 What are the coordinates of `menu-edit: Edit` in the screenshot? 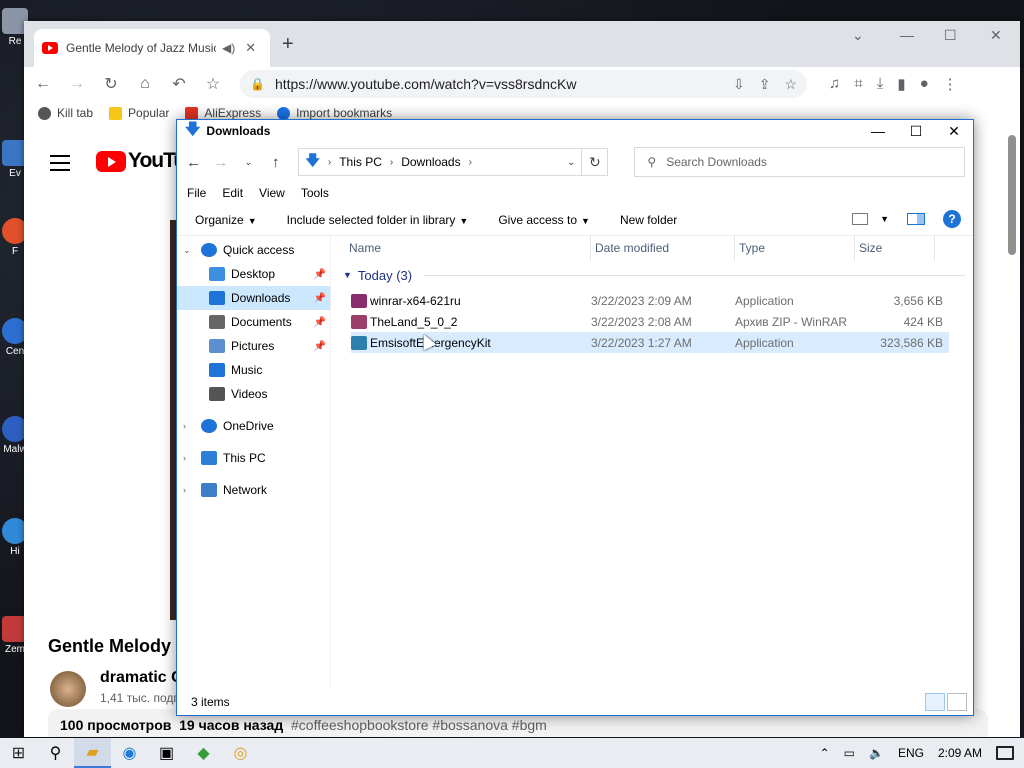 It's located at (232, 193).